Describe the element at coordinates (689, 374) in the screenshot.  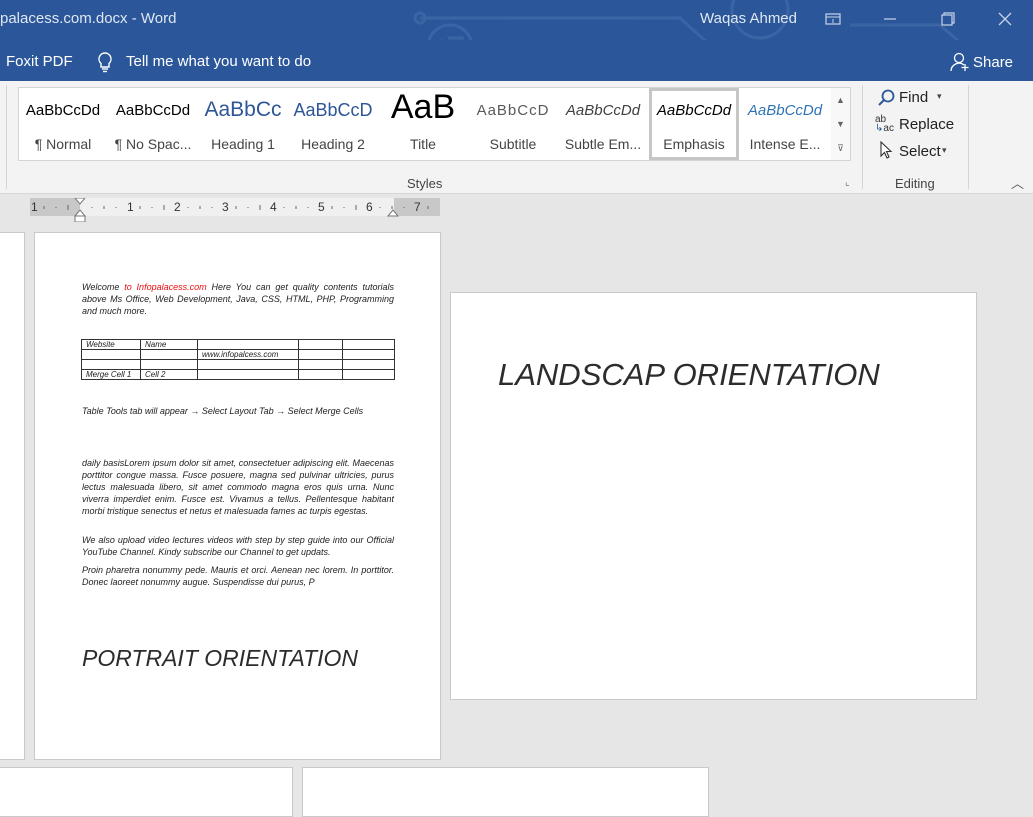
I see `landscape-orientation-label: LANDSCAP ORIENTATION` at that location.